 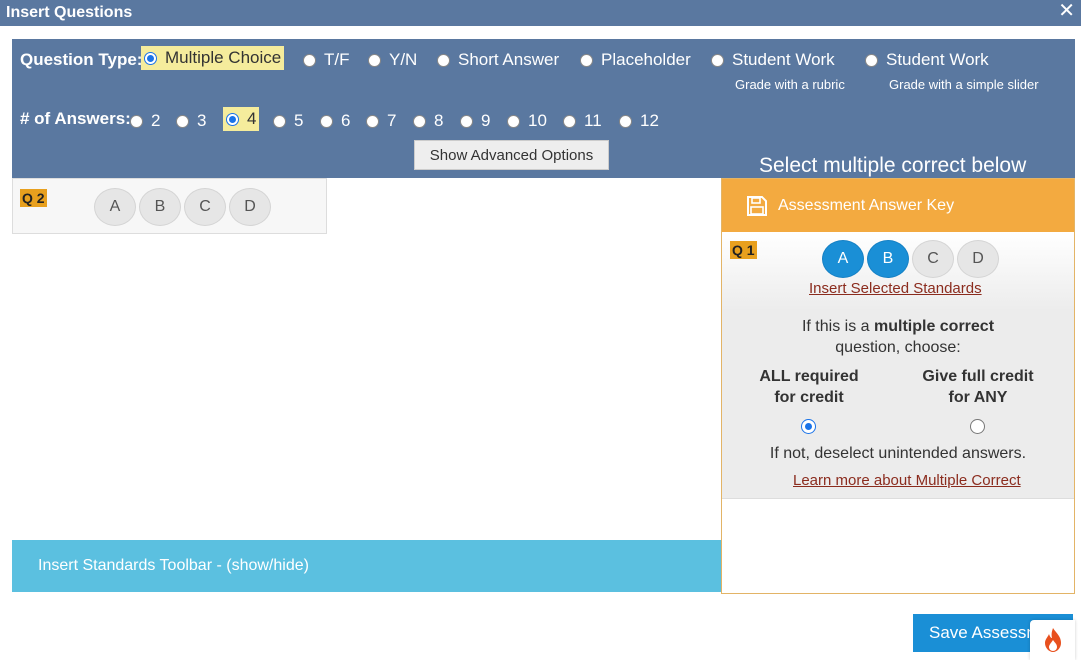 I want to click on flame-icon, so click(x=1052, y=640).